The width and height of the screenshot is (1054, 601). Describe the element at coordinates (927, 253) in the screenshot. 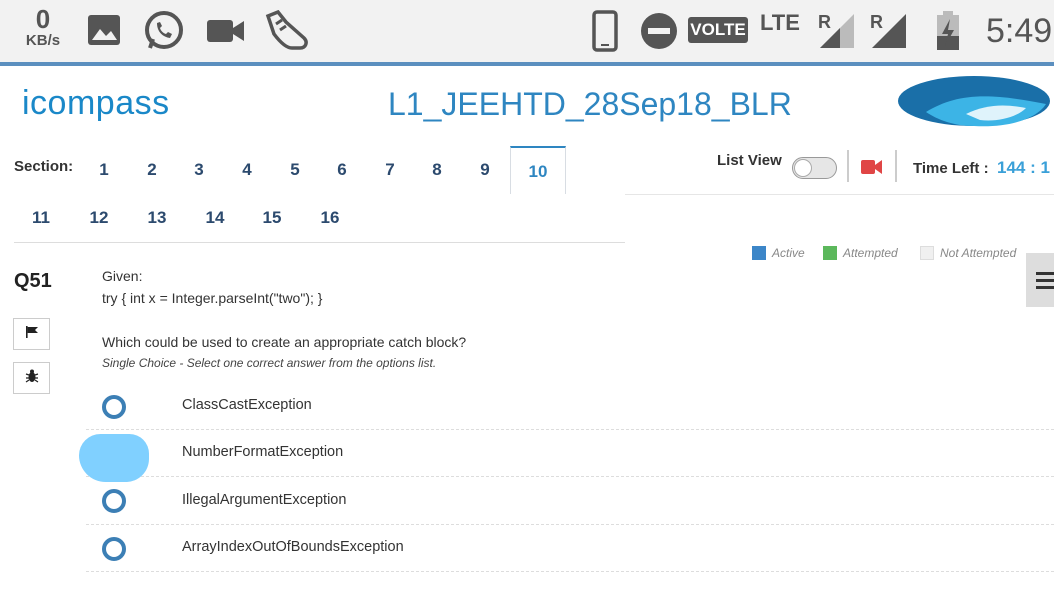

I see `legend-not-attempted-swatch` at that location.